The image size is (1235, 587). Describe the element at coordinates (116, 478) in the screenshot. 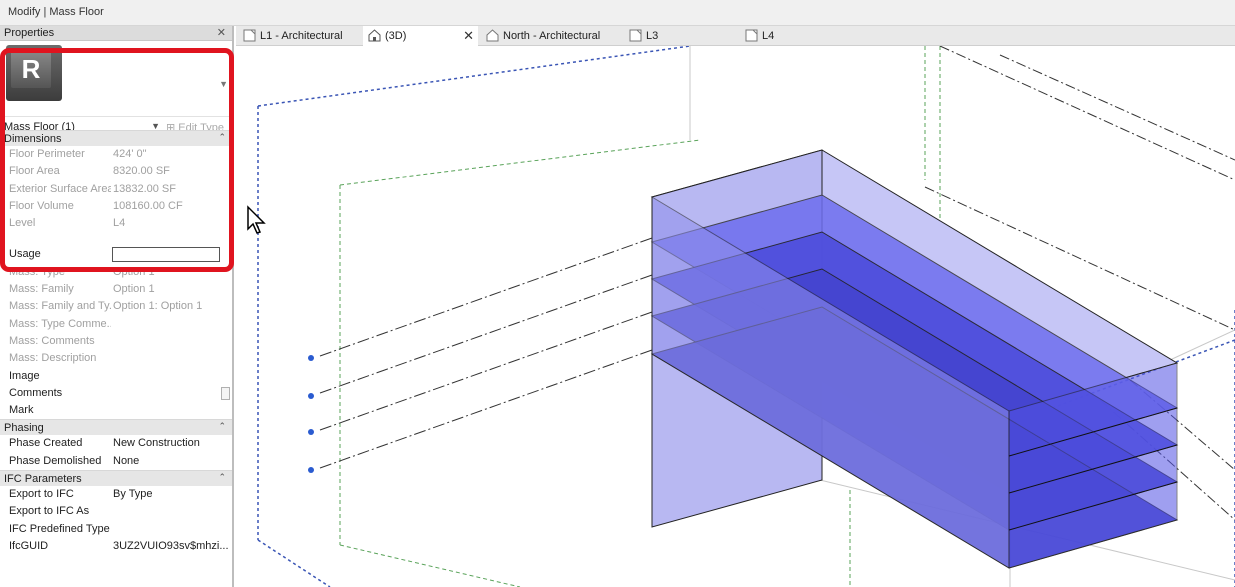

I see `group-ifc-parameters: IFC Parameters ⌃` at that location.